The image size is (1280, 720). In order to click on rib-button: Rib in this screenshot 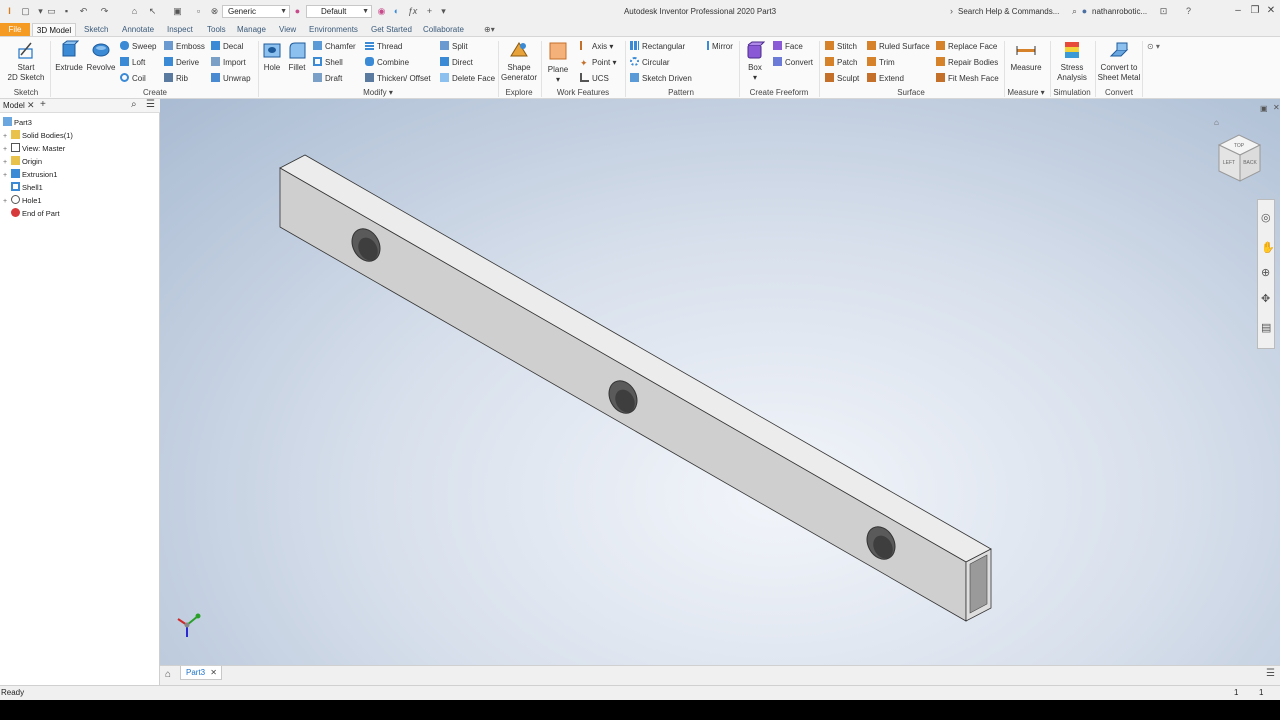, I will do `click(176, 79)`.